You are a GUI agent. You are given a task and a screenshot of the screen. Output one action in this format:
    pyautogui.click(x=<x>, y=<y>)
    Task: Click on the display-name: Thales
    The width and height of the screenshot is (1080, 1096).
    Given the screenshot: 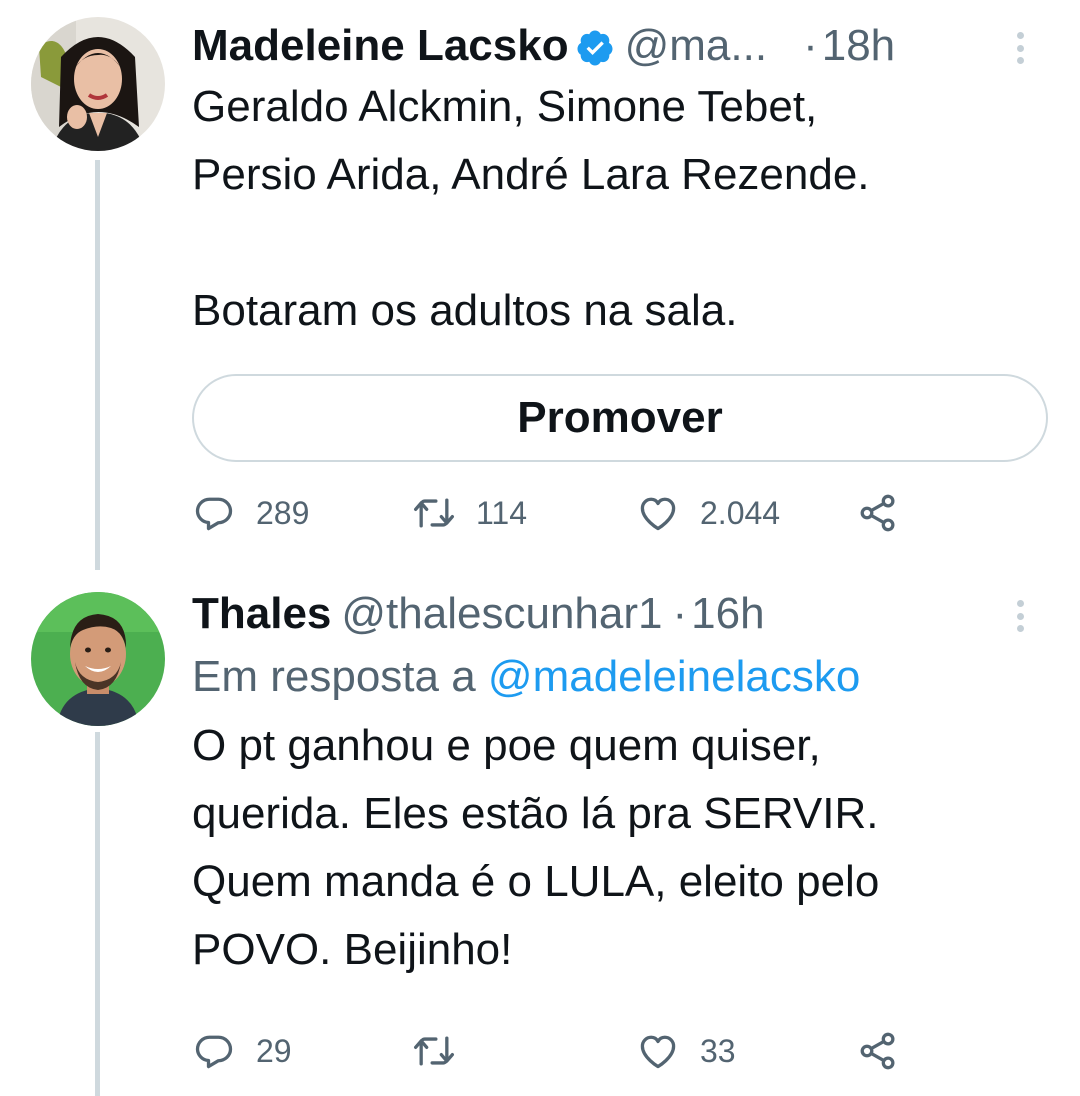 What is the action you would take?
    pyautogui.click(x=261, y=614)
    